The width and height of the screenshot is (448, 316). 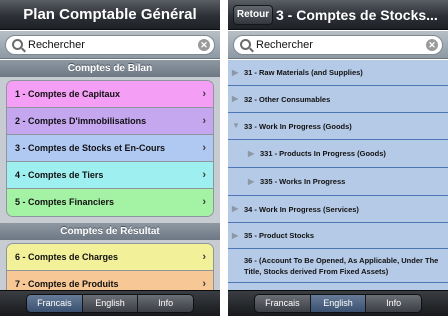 I want to click on list-item-capitaux: 1 - Comptes de Capitaux ›, so click(x=110, y=94).